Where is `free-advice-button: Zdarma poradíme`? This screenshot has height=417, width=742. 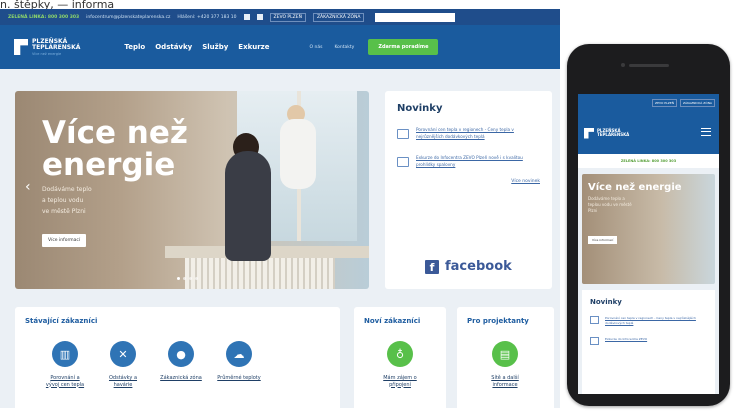
free-advice-button: Zdarma poradíme is located at coordinates (403, 47).